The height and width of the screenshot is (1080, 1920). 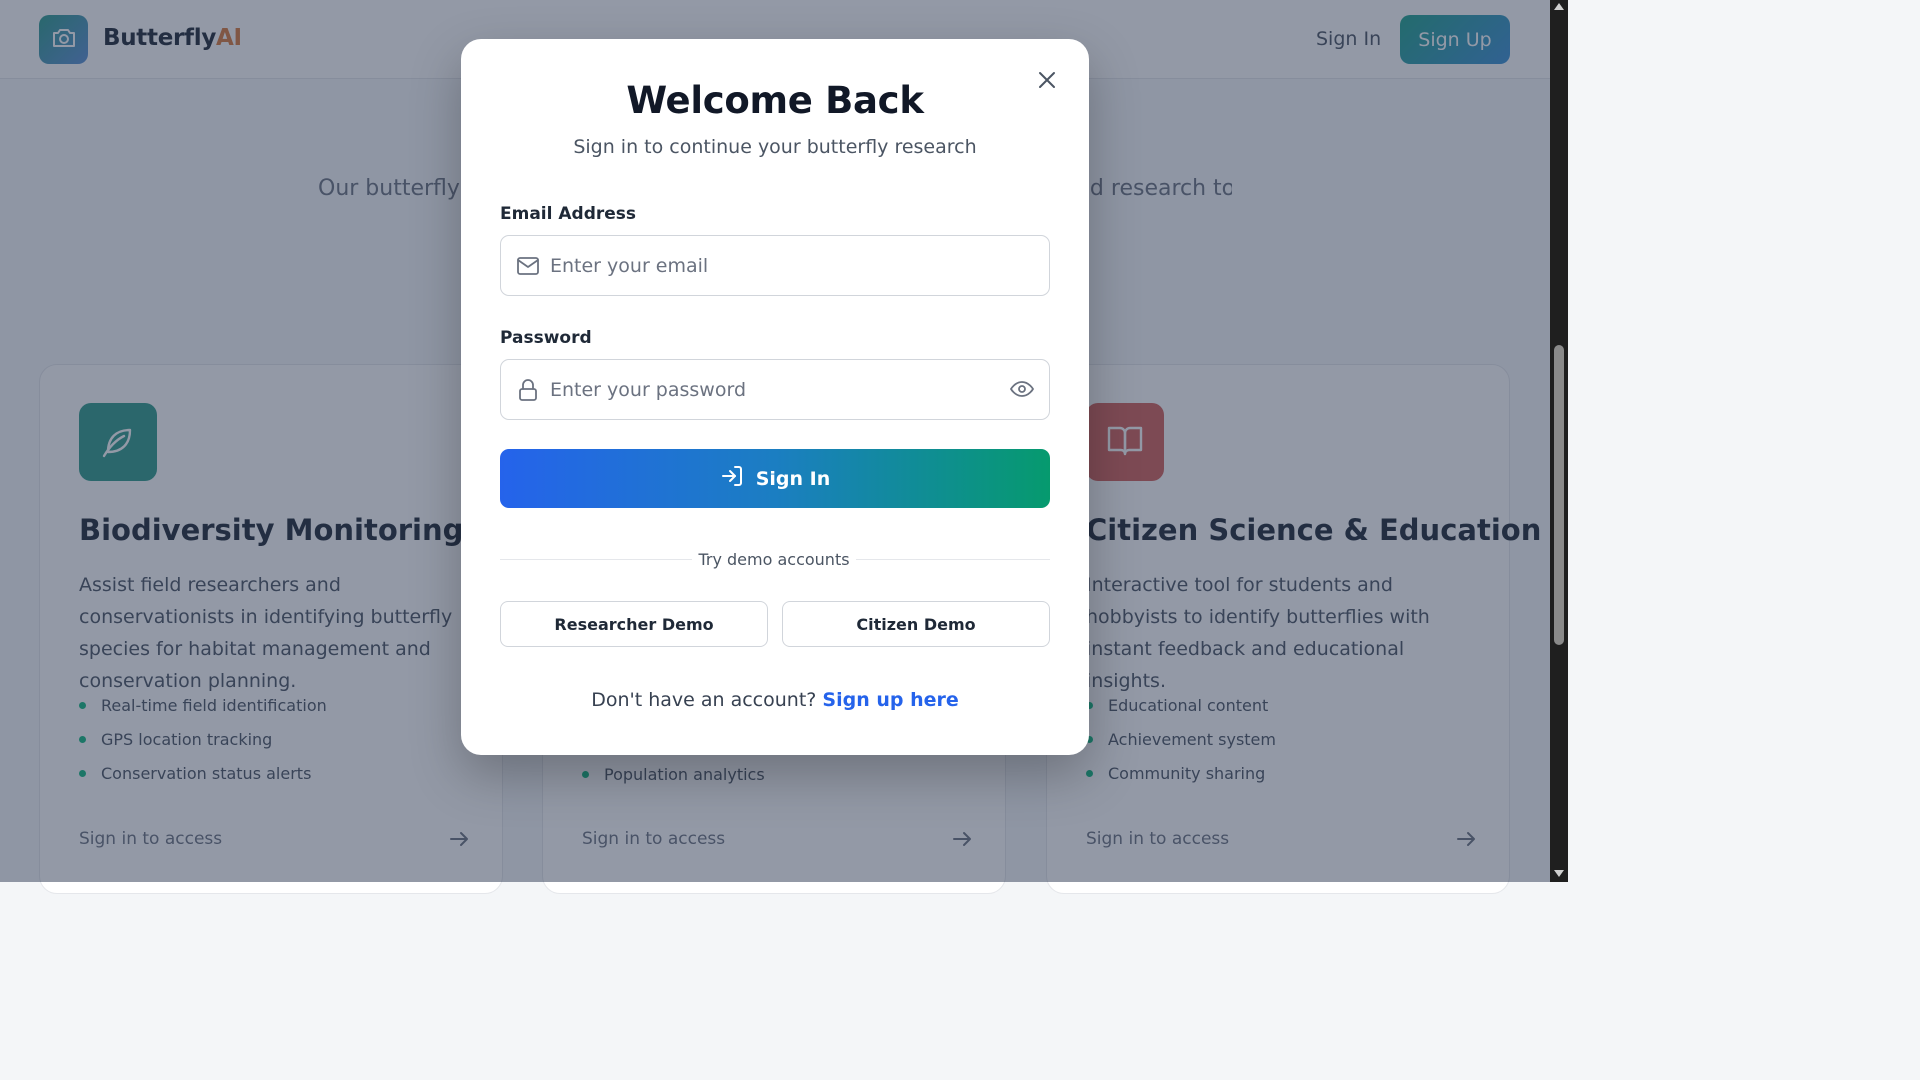 I want to click on divider-right, so click(x=953, y=559).